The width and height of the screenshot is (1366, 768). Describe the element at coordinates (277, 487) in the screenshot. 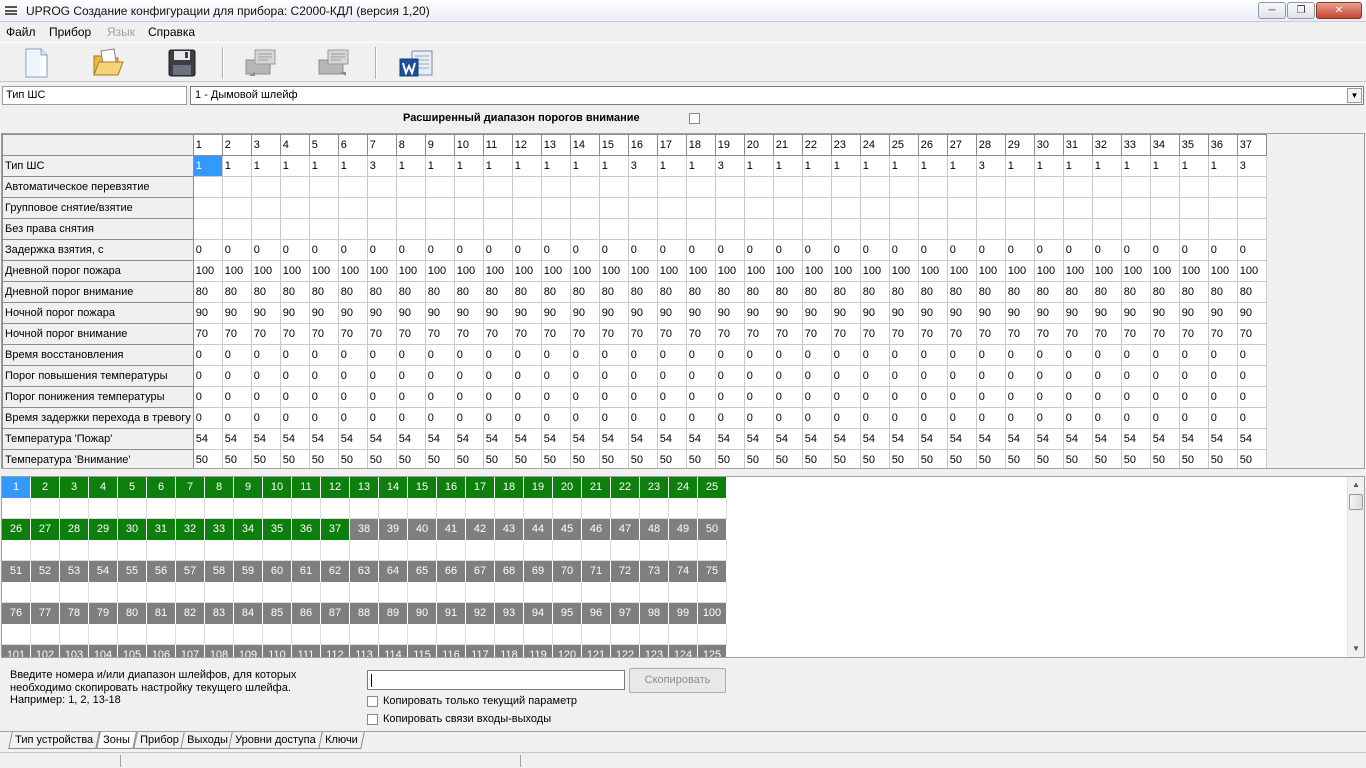

I see `zone-cell: 10` at that location.